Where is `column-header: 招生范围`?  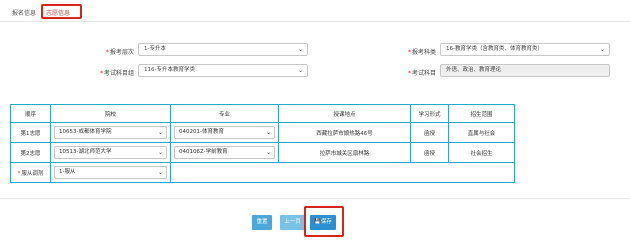 column-header: 招生范围 is located at coordinates (481, 113).